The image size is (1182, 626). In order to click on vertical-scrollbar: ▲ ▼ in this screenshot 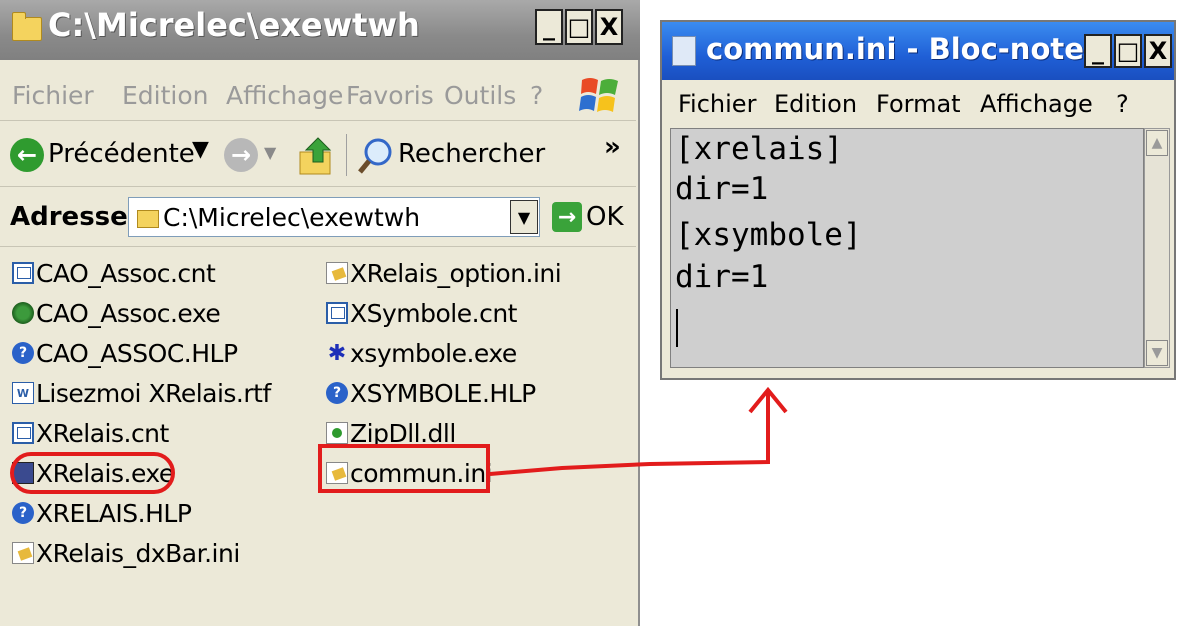, I will do `click(1157, 248)`.